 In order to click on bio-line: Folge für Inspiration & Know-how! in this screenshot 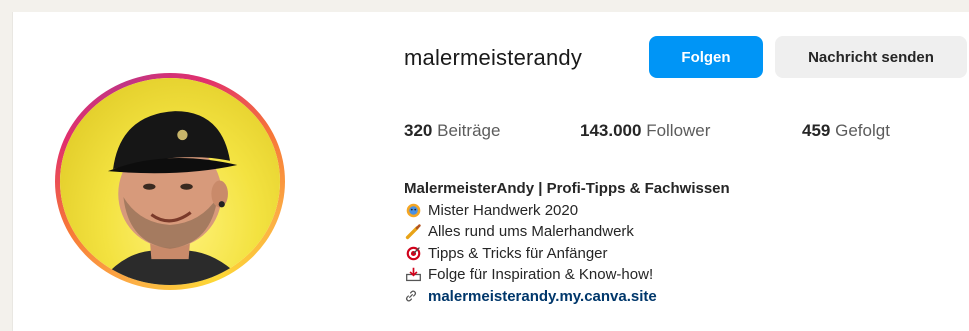, I will do `click(567, 275)`.